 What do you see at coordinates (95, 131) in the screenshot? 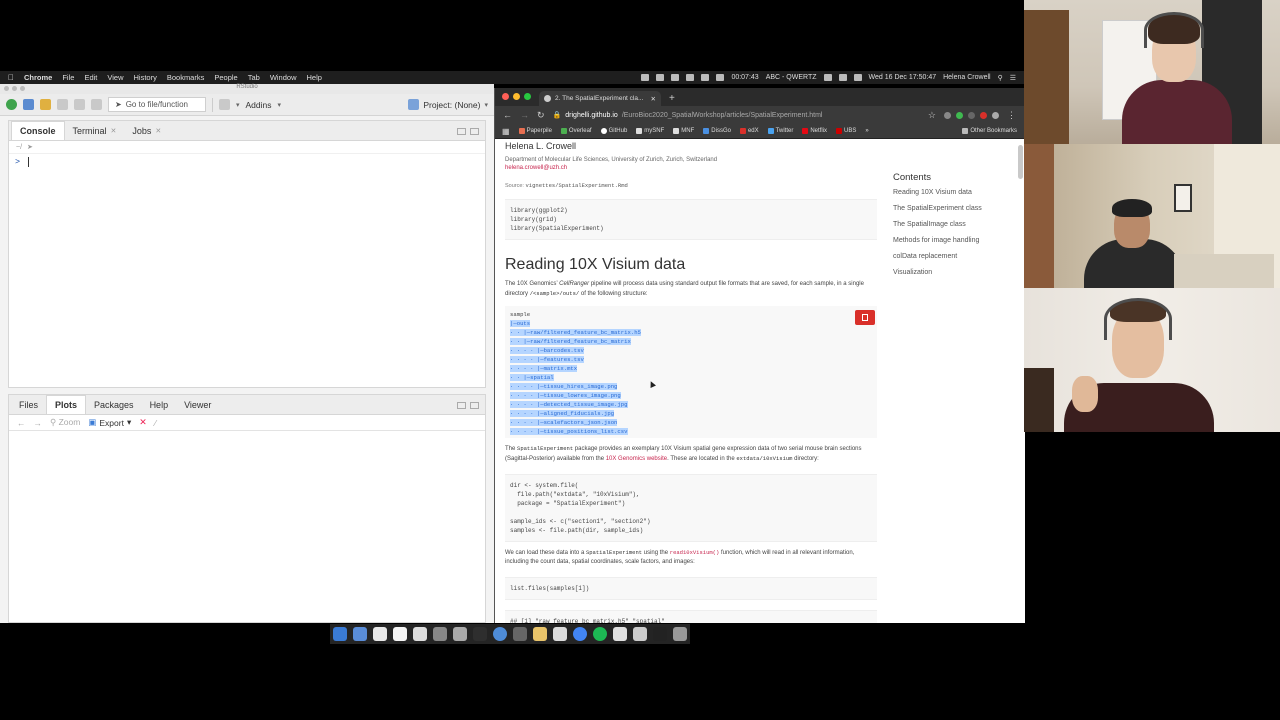
I see `tab-terminal: Terminal ✕` at bounding box center [95, 131].